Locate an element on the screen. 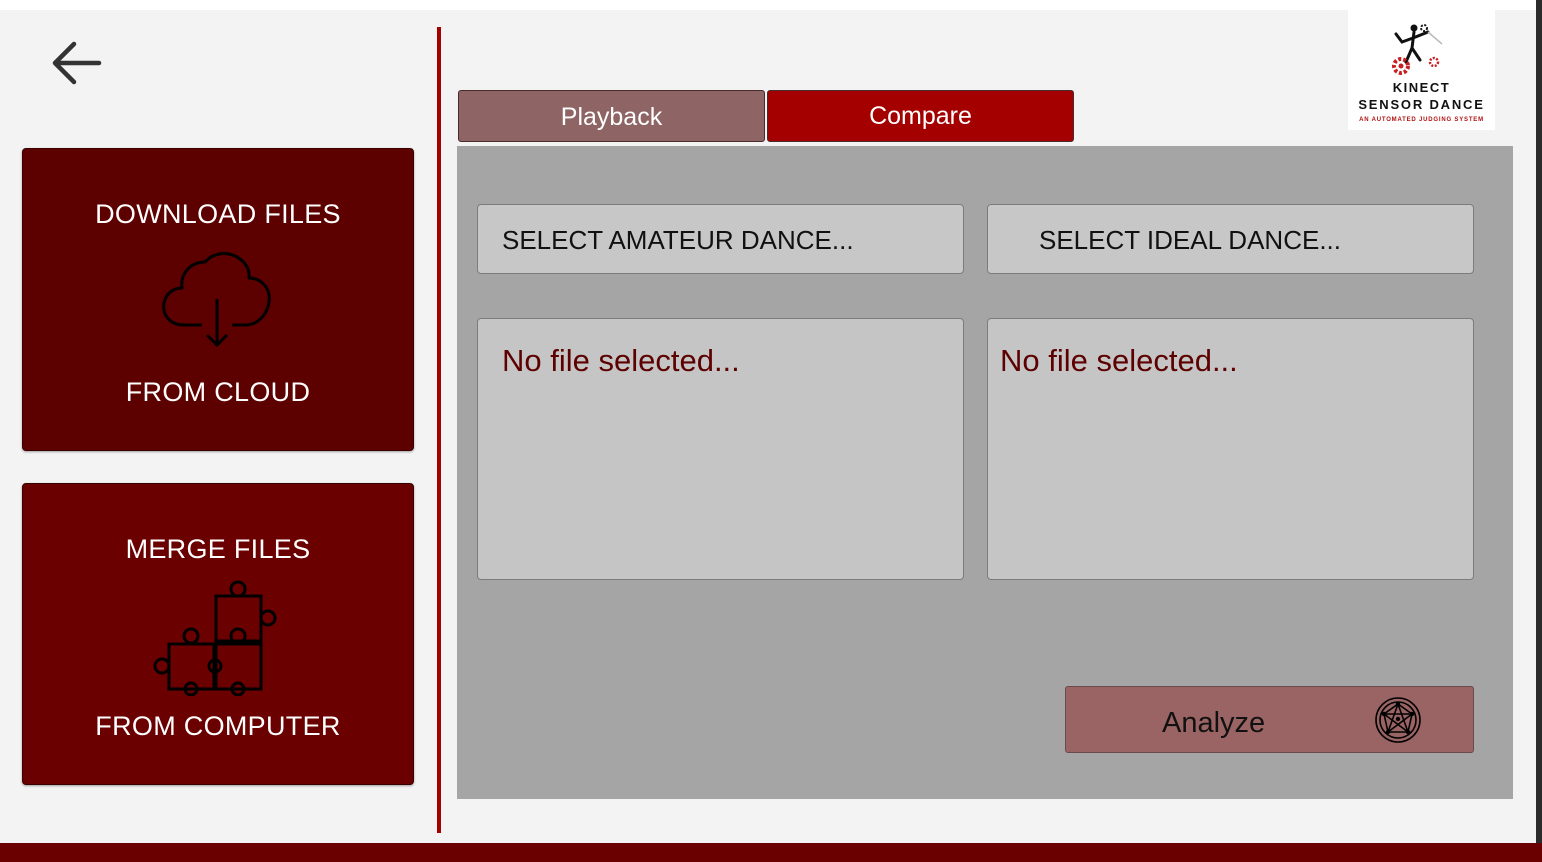 The height and width of the screenshot is (862, 1542). download-subtitle: FROM CLOUD is located at coordinates (218, 392).